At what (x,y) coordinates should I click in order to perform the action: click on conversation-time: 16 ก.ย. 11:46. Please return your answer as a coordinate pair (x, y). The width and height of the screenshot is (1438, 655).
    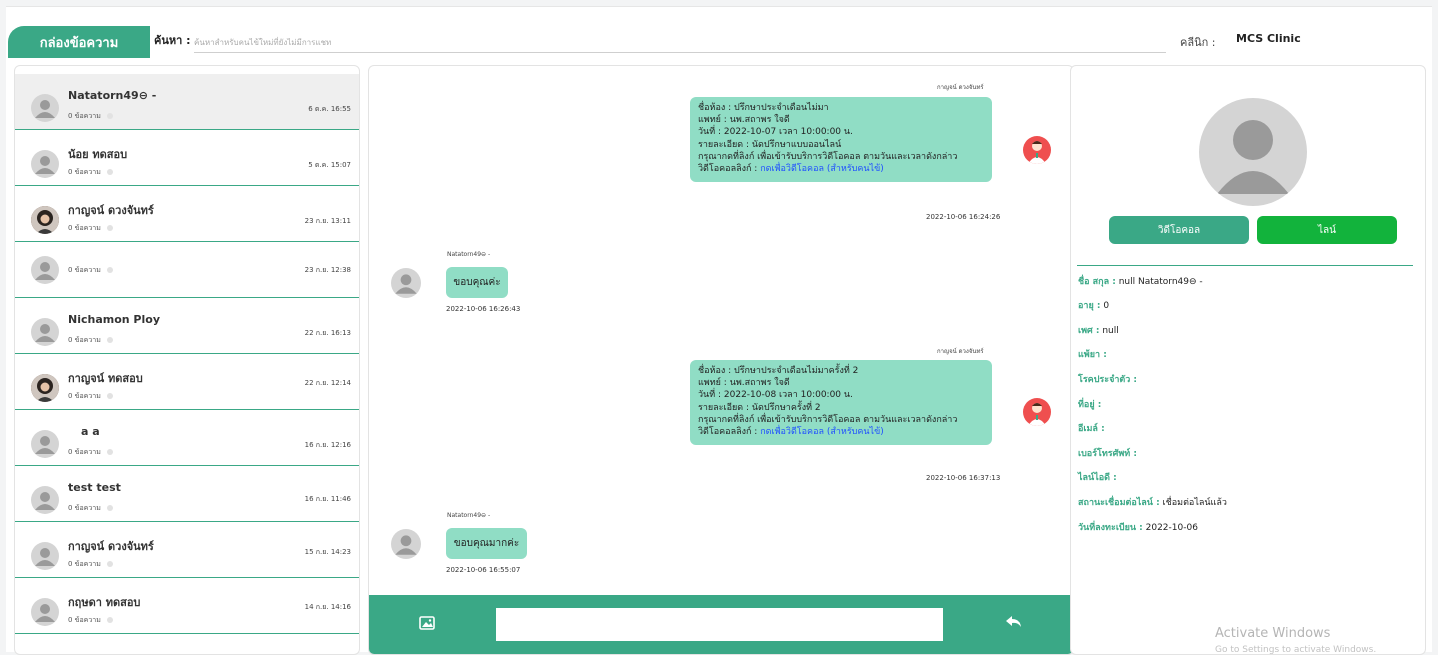
    Looking at the image, I should click on (327, 499).